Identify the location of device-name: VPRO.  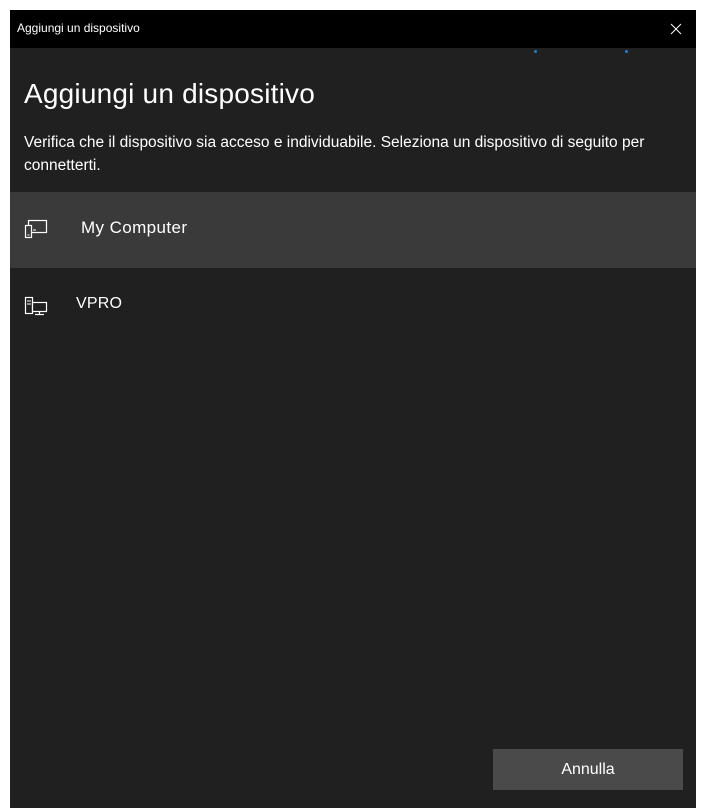
(99, 303).